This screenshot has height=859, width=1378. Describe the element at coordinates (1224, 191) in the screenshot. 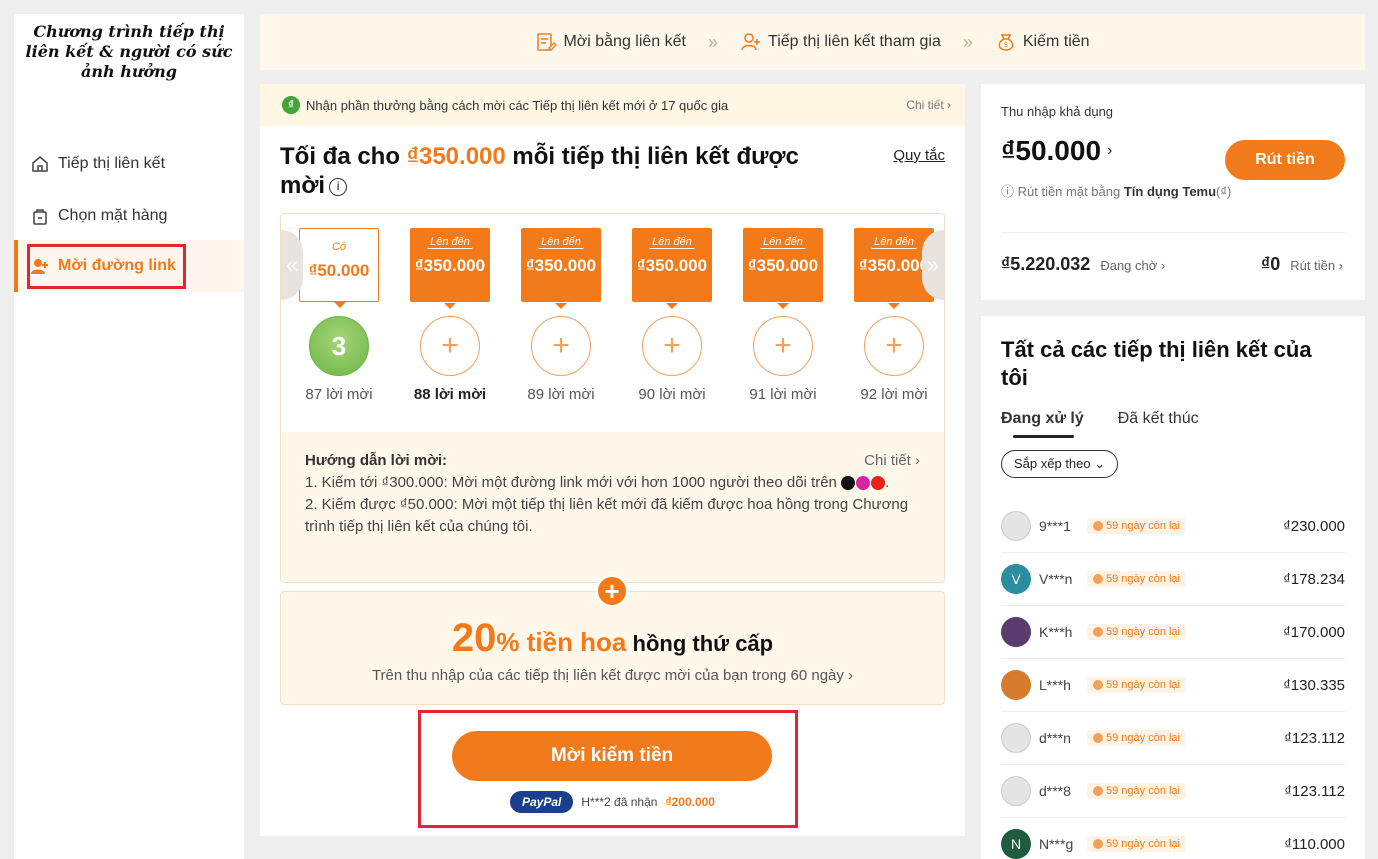

I see `note-suffix: (₫)` at that location.